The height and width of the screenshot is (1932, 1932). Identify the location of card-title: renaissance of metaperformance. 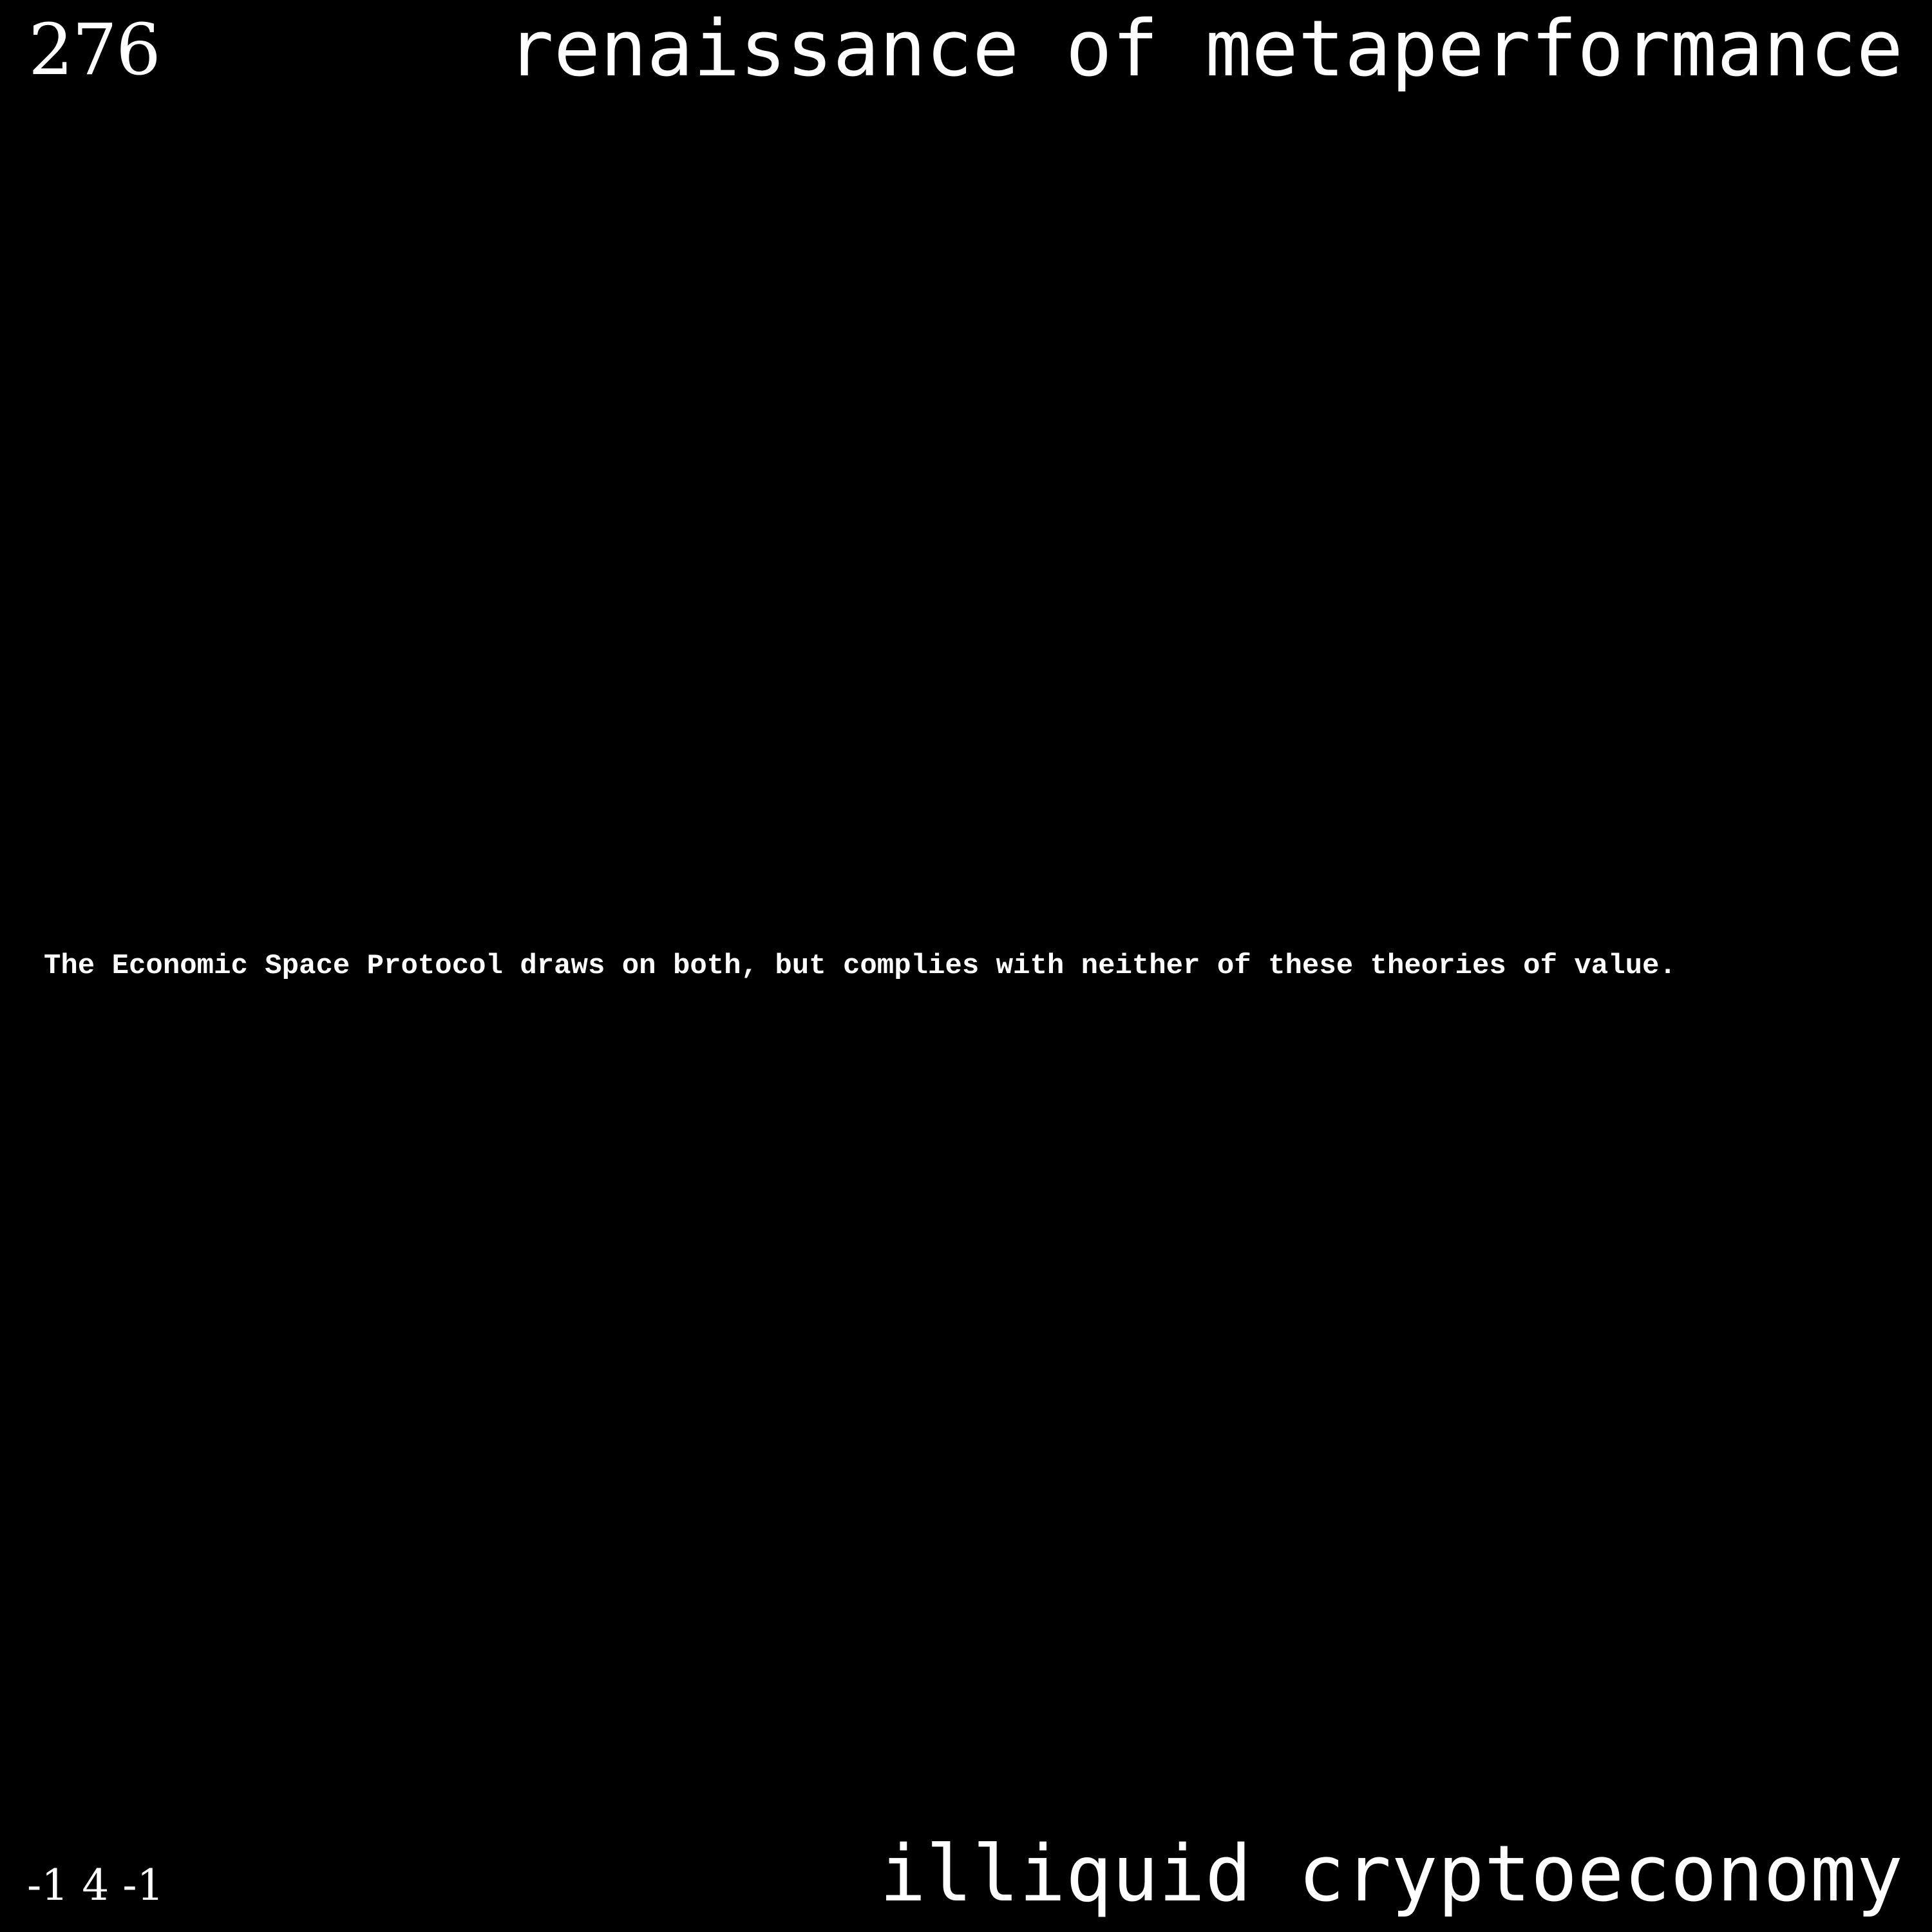
(1205, 50).